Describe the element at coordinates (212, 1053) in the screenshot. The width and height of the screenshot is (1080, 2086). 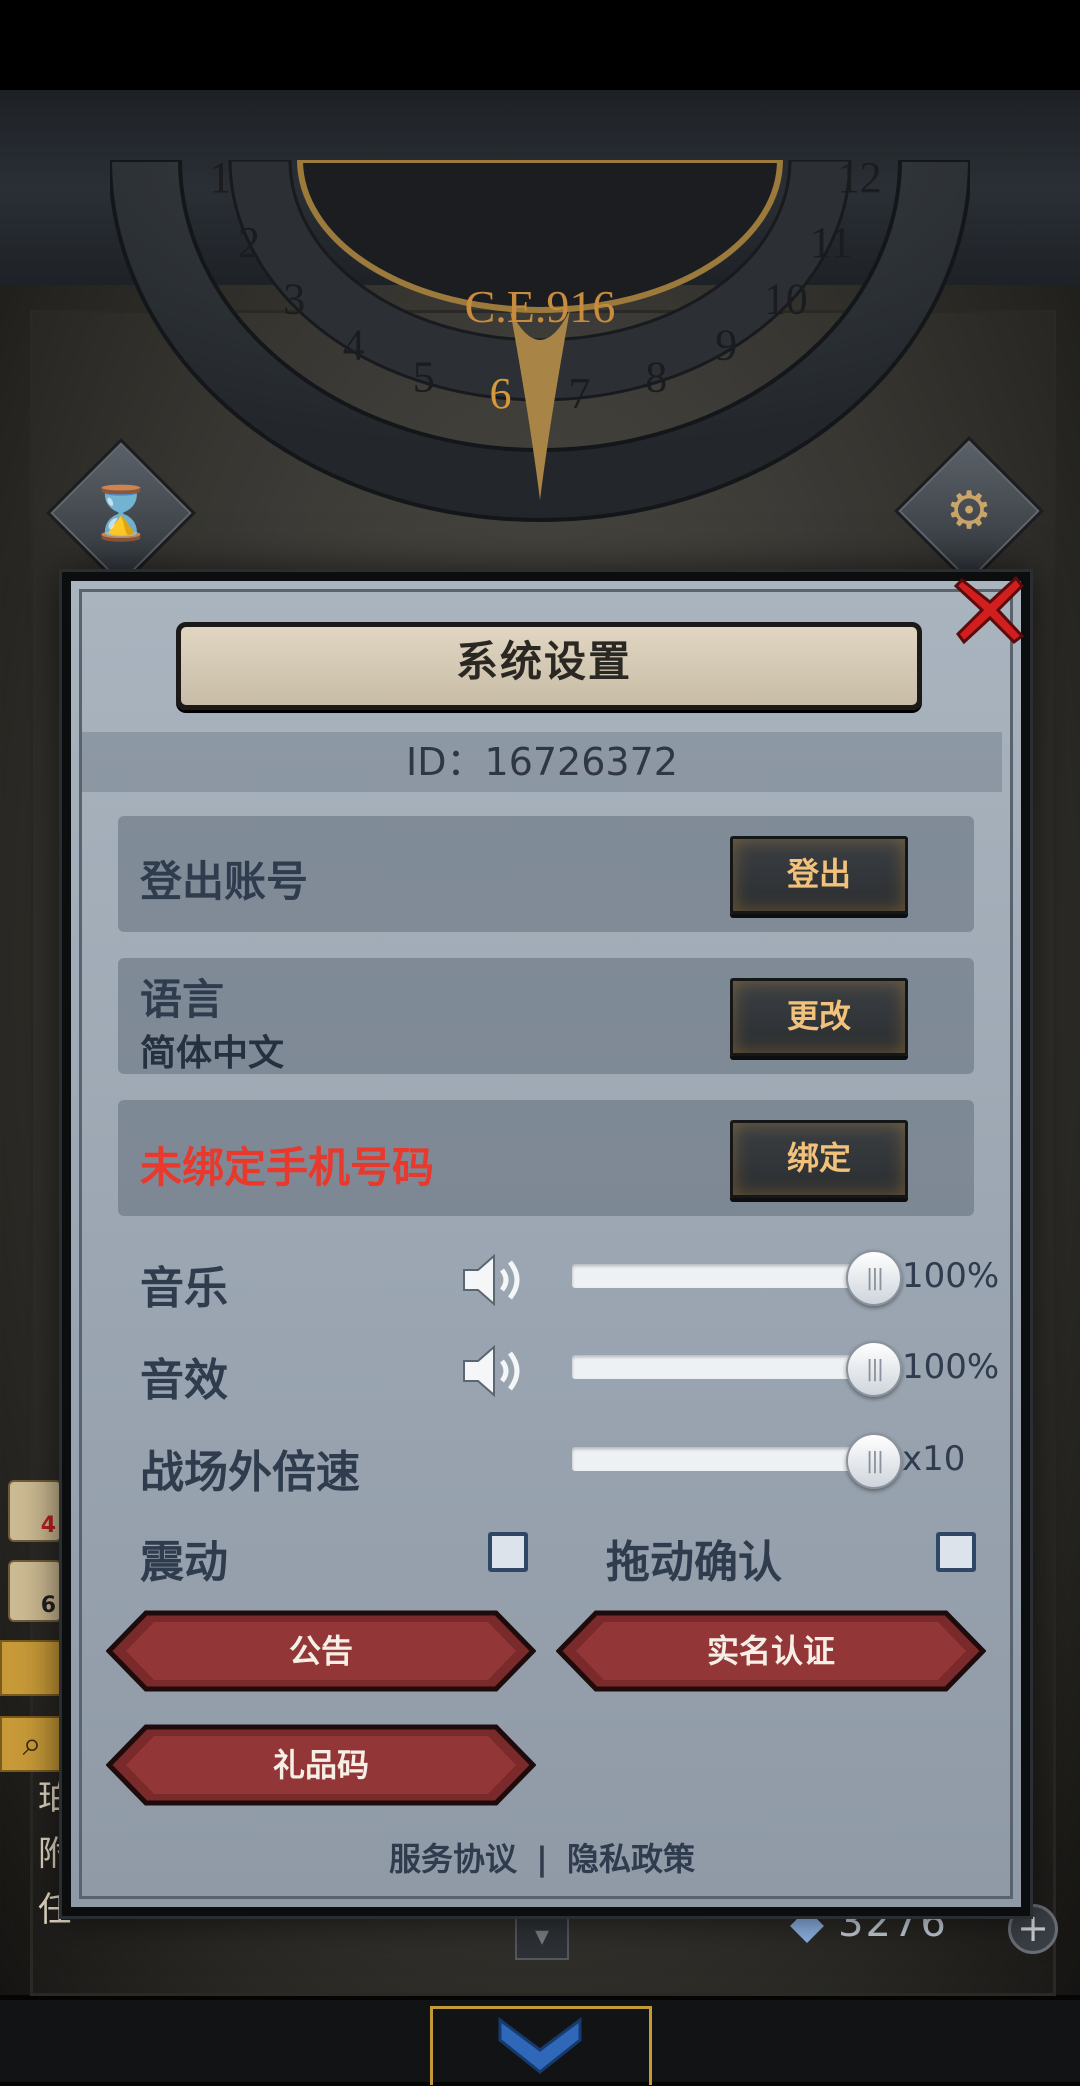
I see `language-value: 简体中文` at that location.